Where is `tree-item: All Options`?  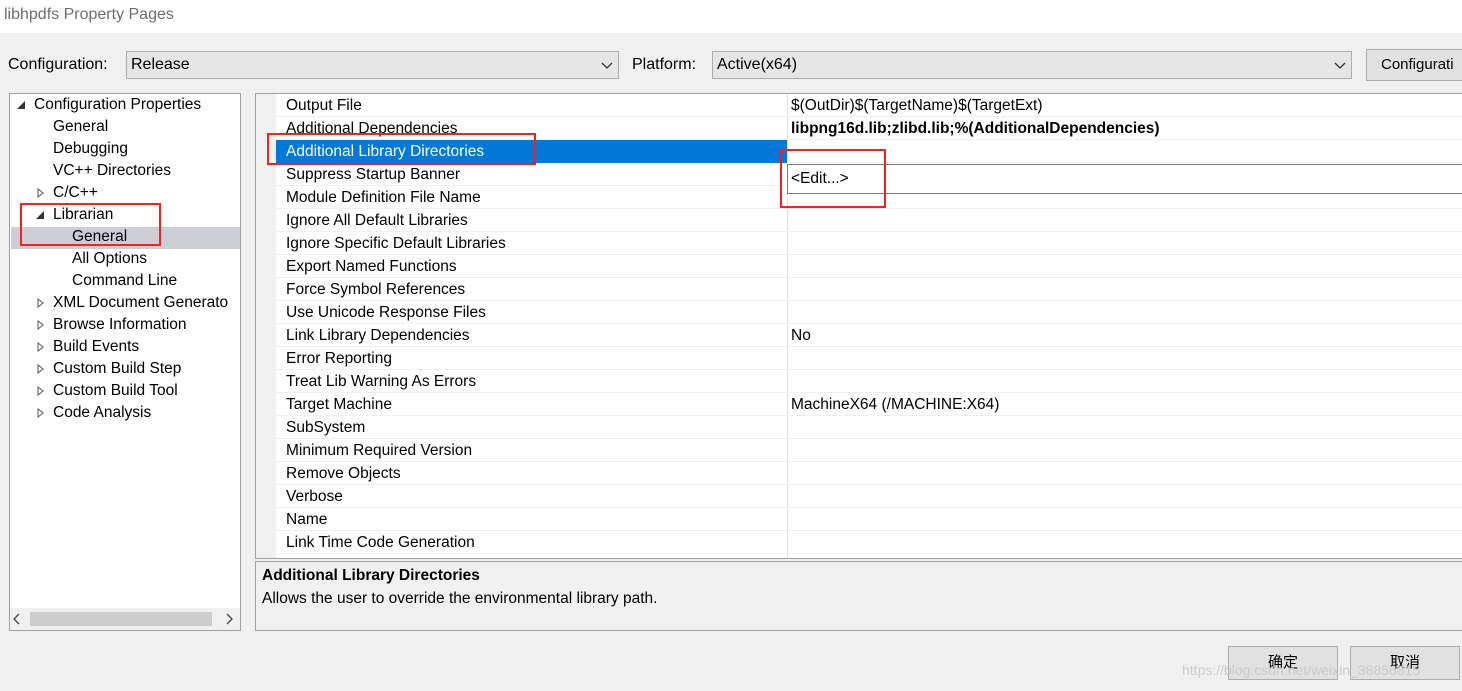
tree-item: All Options is located at coordinates (109, 259).